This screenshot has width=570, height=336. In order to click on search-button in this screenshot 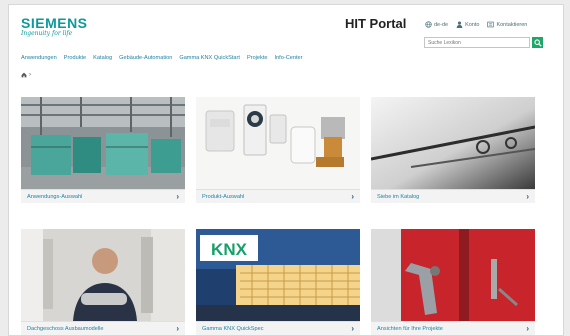, I will do `click(537, 42)`.